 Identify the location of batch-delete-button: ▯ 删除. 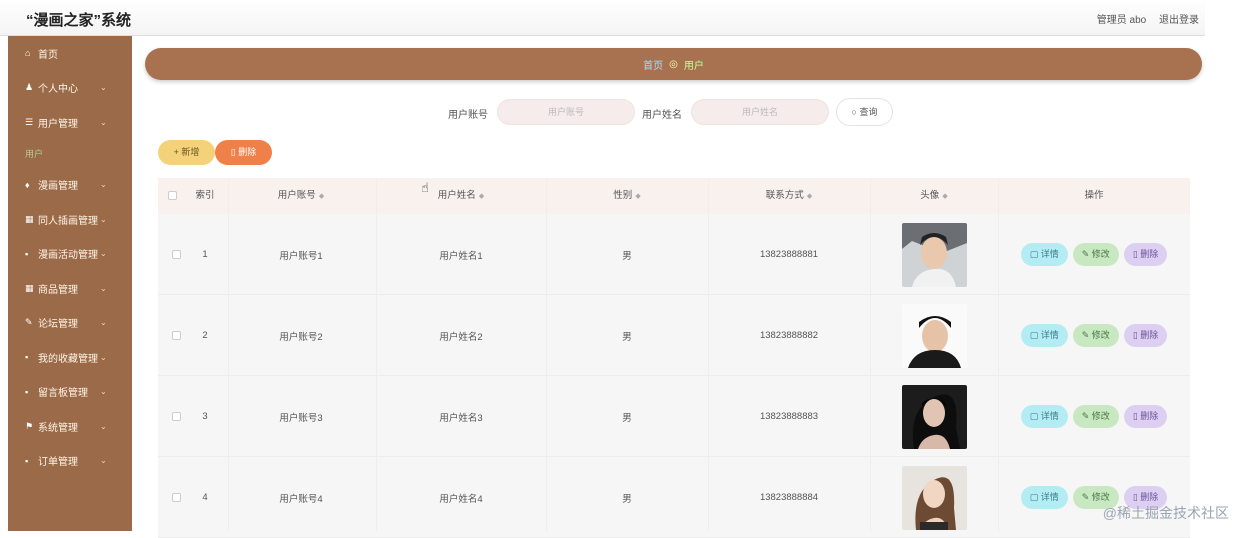
(243, 152).